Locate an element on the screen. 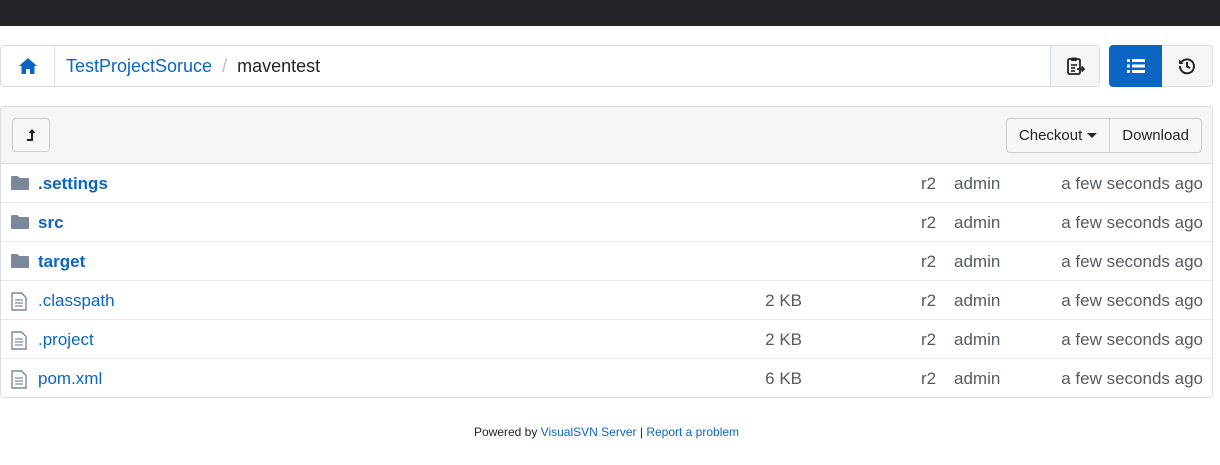 This screenshot has height=465, width=1220. home-icon is located at coordinates (27, 66).